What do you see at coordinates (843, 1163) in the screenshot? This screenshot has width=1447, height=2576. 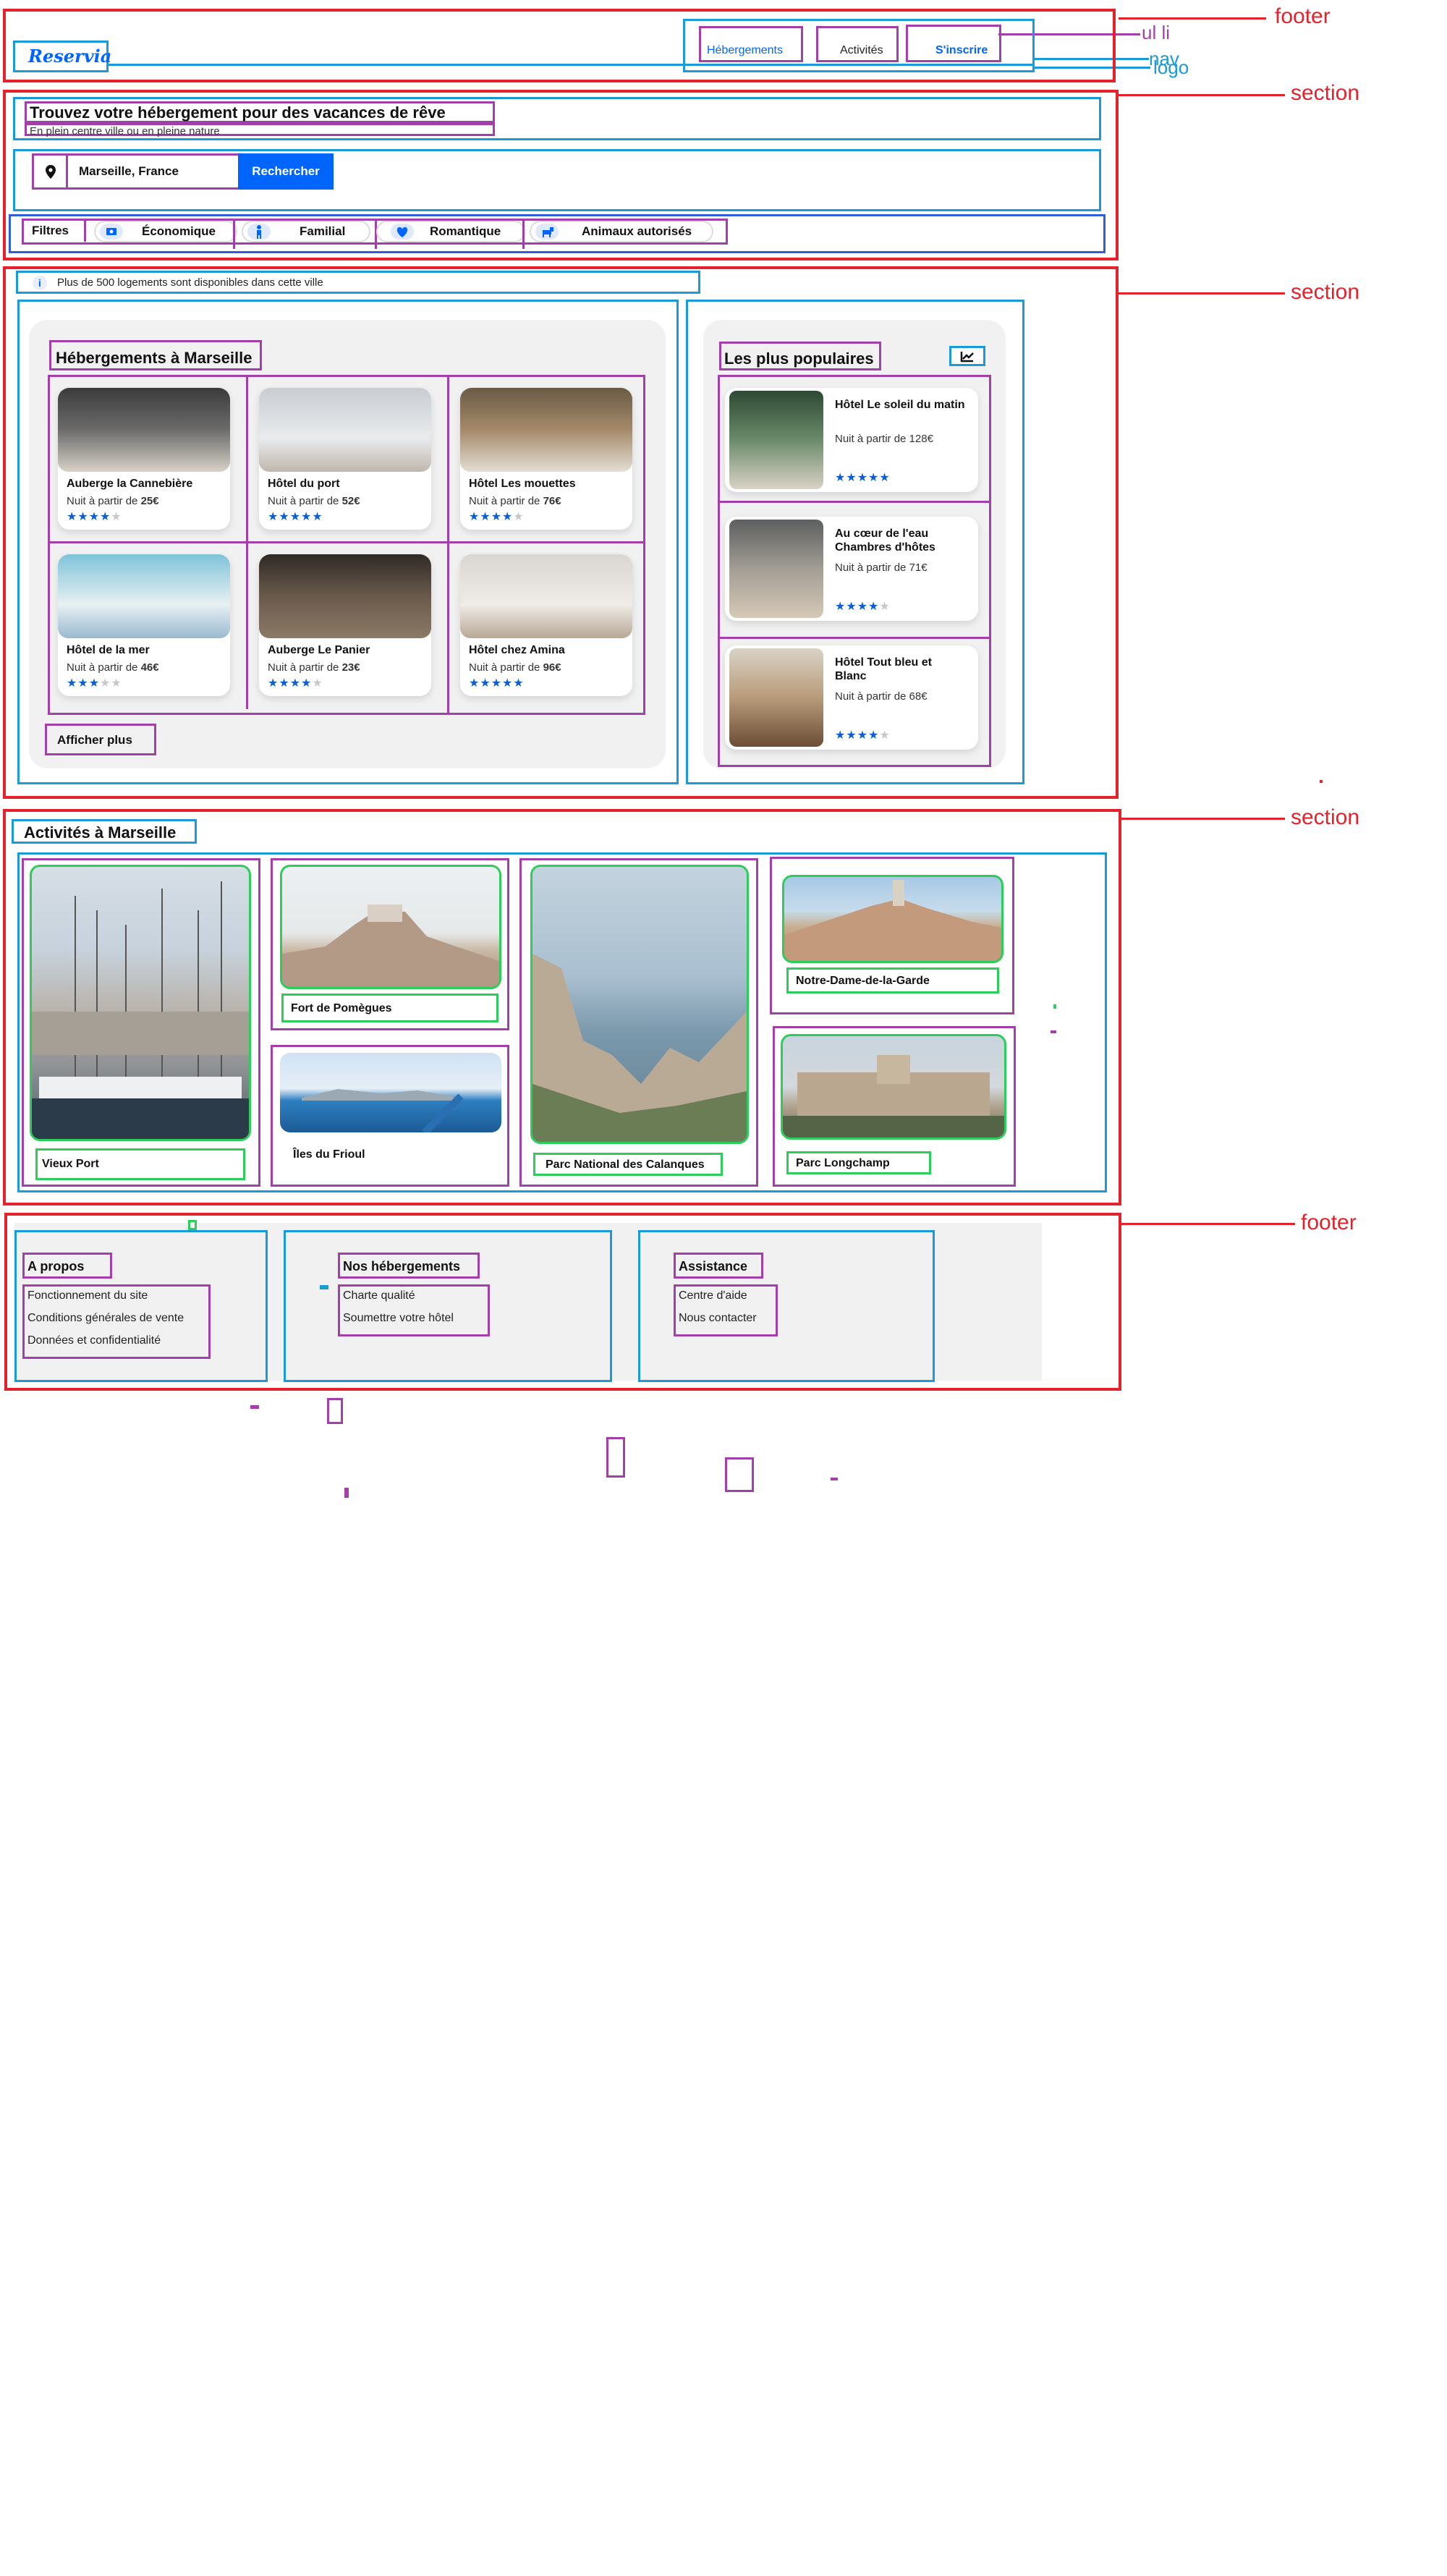 I see `longchamp-label: Parc Longchamp` at bounding box center [843, 1163].